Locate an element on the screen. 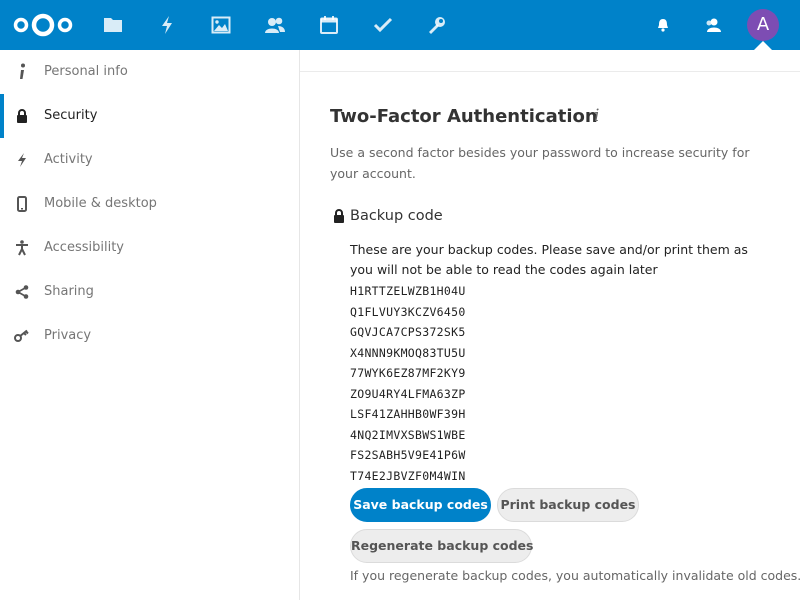 The width and height of the screenshot is (800, 600). accessibility-icon is located at coordinates (22, 248).